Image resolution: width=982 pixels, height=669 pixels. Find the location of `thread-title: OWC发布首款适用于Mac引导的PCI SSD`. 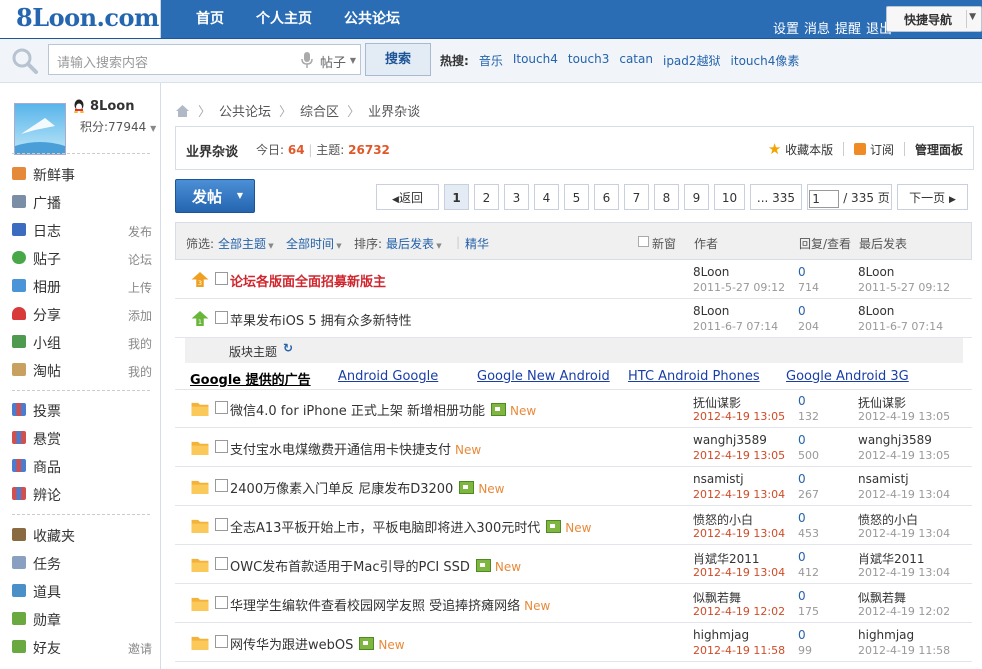

thread-title: OWC发布首款适用于Mac引导的PCI SSD is located at coordinates (350, 567).